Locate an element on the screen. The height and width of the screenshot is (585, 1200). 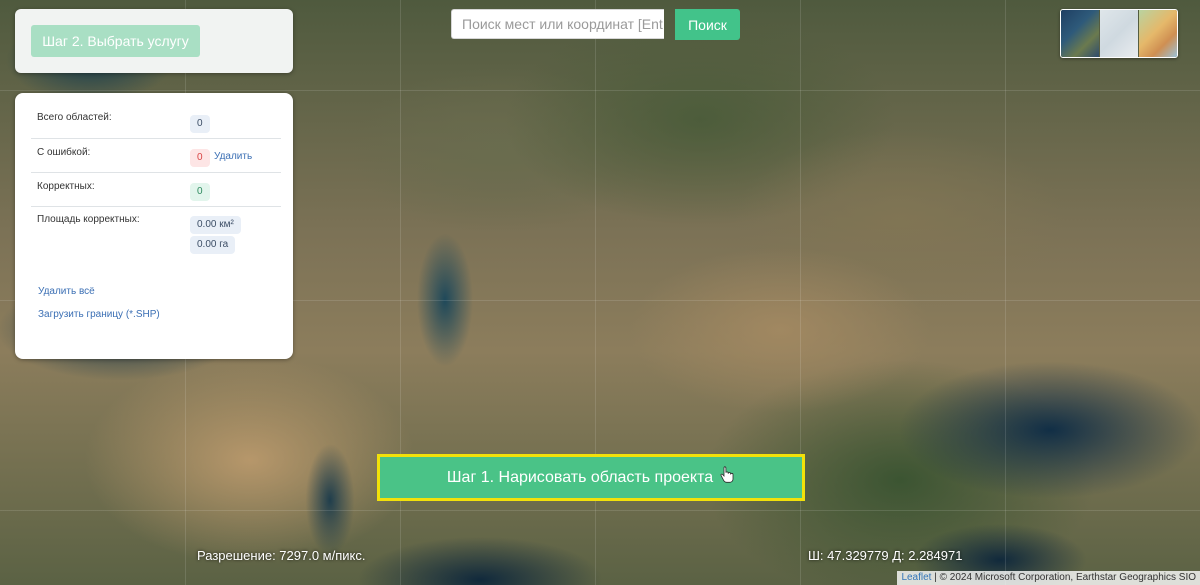
delete-all-link: Удалить всё is located at coordinates (66, 291).